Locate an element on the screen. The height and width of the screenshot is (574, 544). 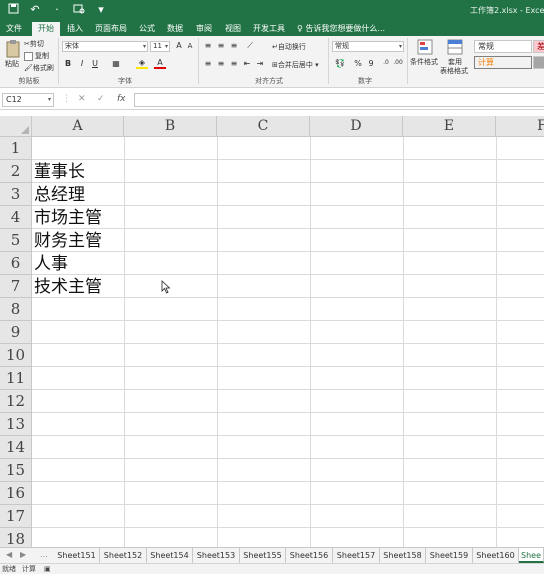
style-normal: 常规 is located at coordinates (503, 46).